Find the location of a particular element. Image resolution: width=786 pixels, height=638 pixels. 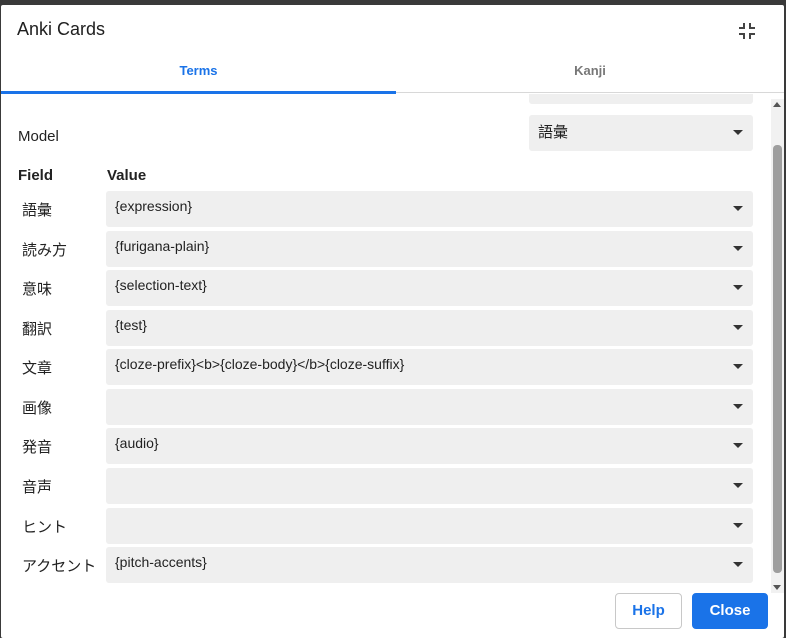

field-value-select: {expression} is located at coordinates (429, 209).